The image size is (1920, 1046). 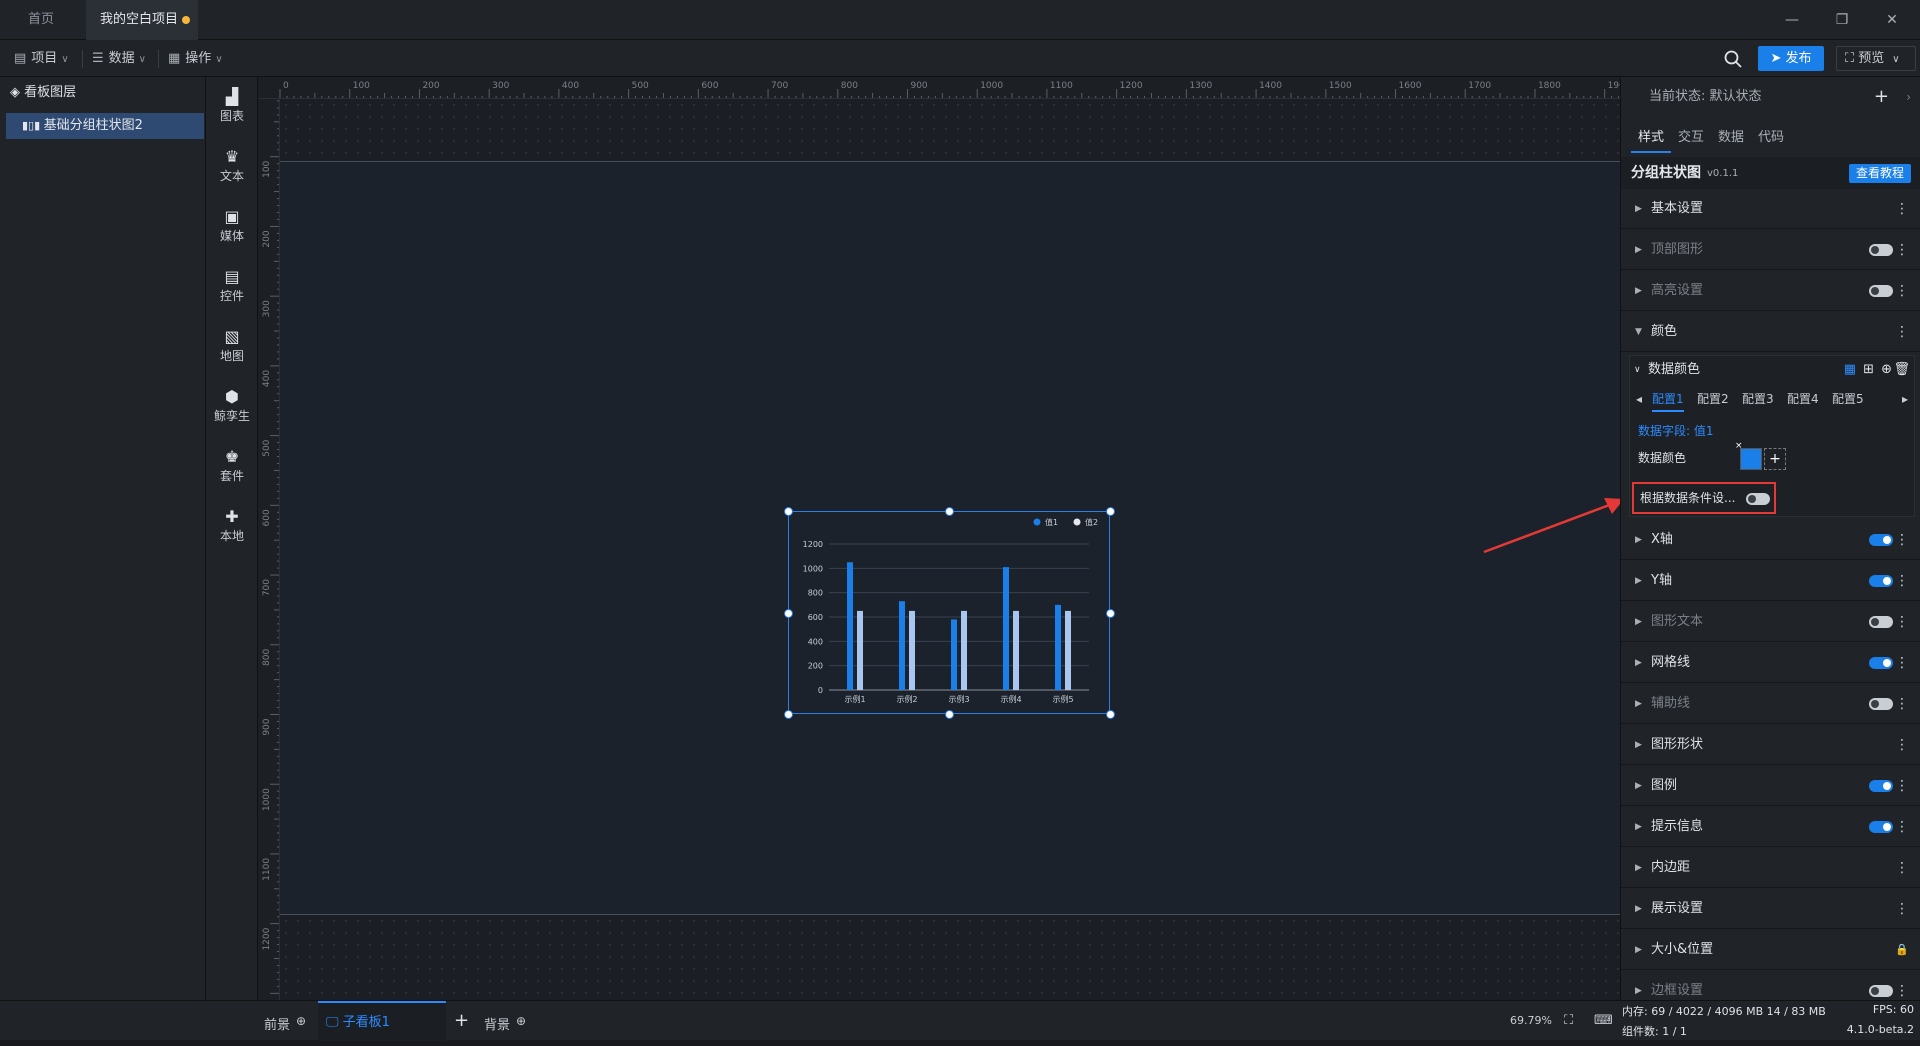 What do you see at coordinates (1770, 950) in the screenshot?
I see `section-sections_bottom-10: ▶ 大小&位置 🔒` at bounding box center [1770, 950].